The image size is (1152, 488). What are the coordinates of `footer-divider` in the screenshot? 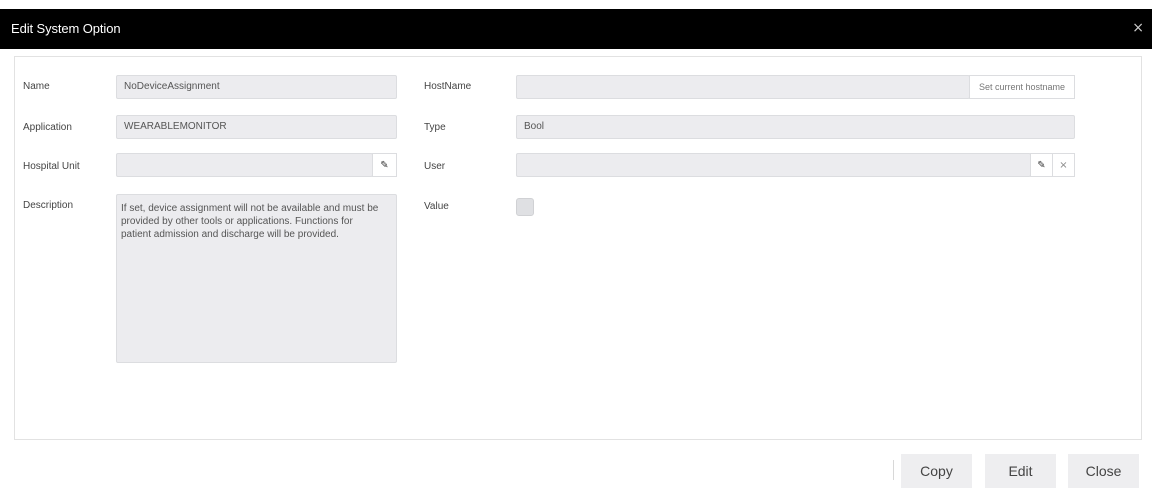 It's located at (893, 470).